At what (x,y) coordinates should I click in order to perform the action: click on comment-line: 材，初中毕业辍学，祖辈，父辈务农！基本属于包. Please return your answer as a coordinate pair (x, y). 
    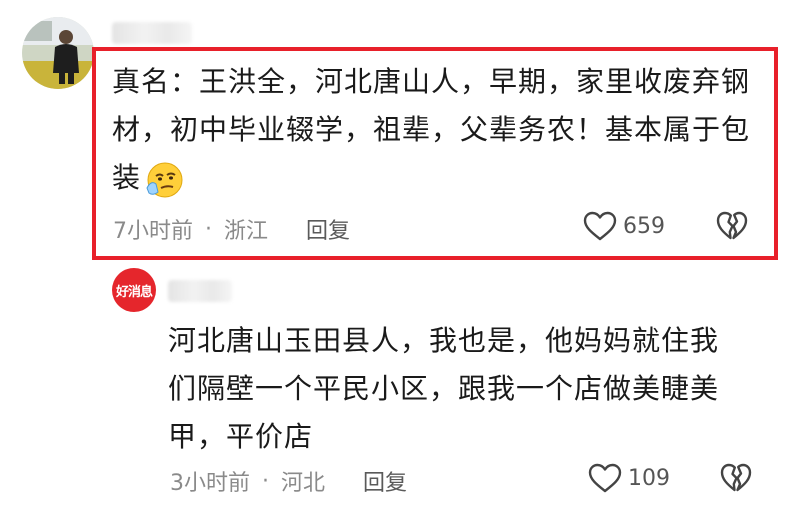
    Looking at the image, I should click on (431, 129).